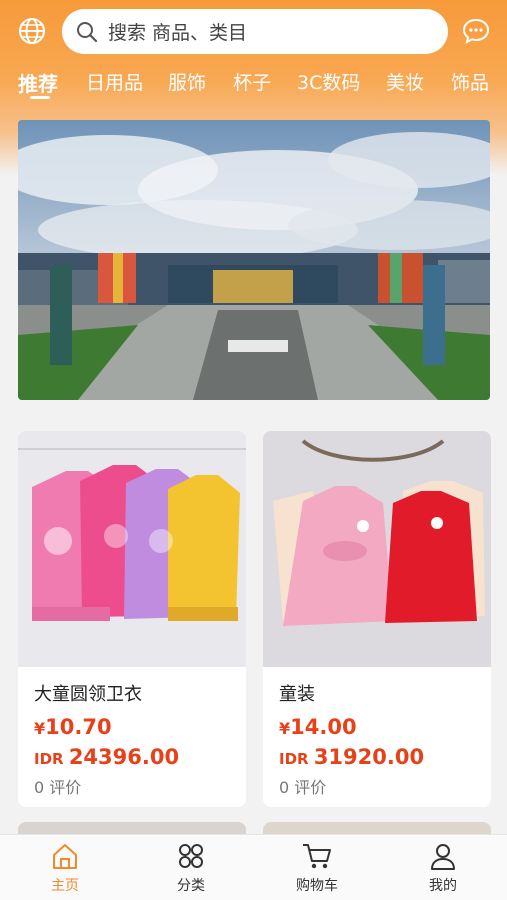  I want to click on search-bar: 搜索 商品、类目, so click(255, 31).